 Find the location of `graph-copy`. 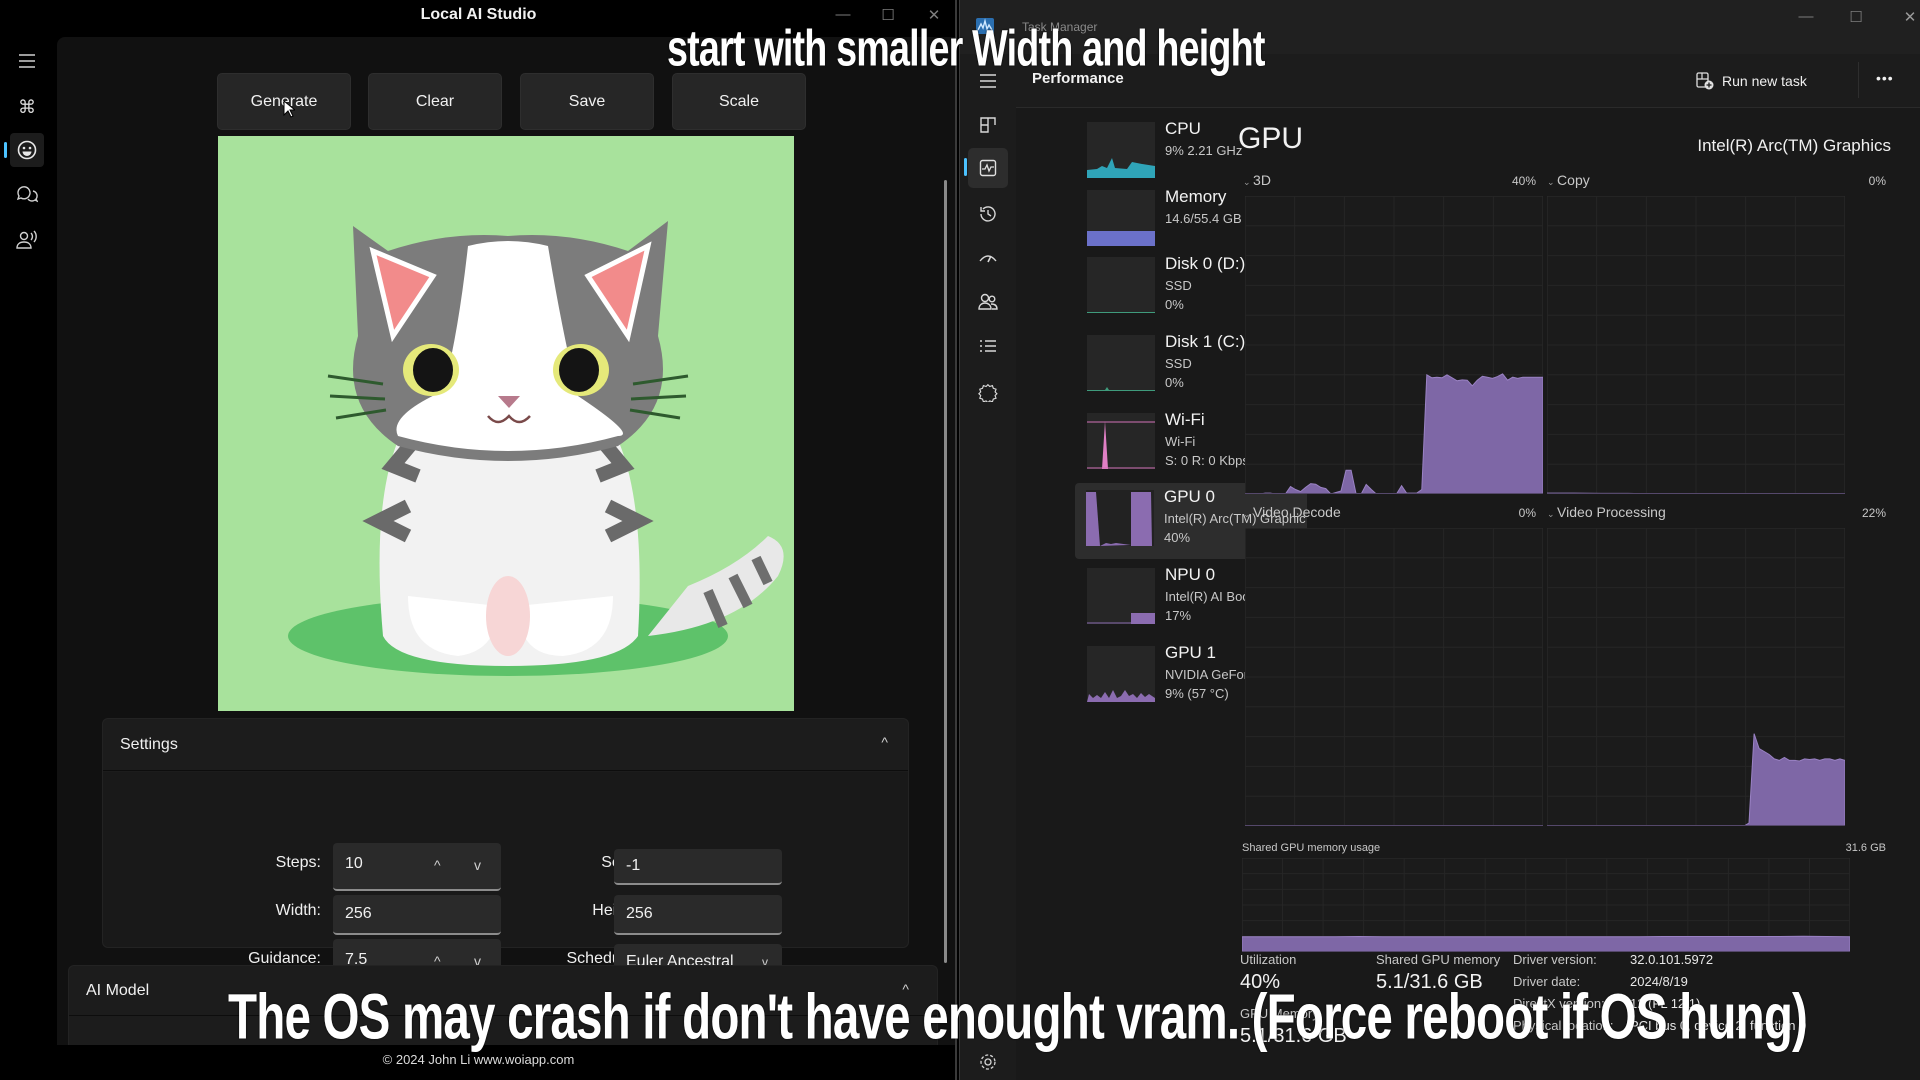

graph-copy is located at coordinates (1696, 345).